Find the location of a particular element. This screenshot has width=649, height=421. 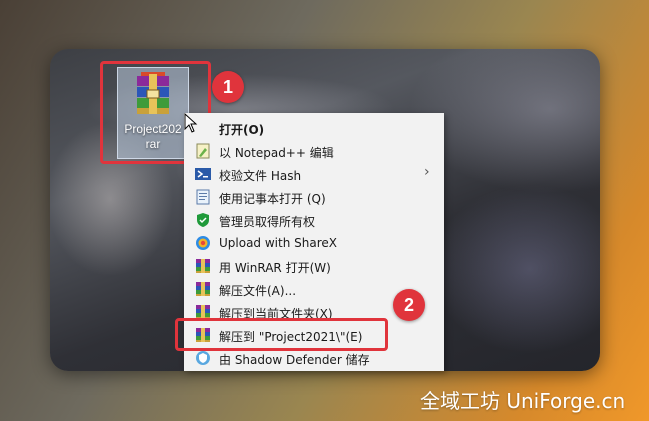

menu-item-hash: 校验文件 Hash › is located at coordinates (314, 174).